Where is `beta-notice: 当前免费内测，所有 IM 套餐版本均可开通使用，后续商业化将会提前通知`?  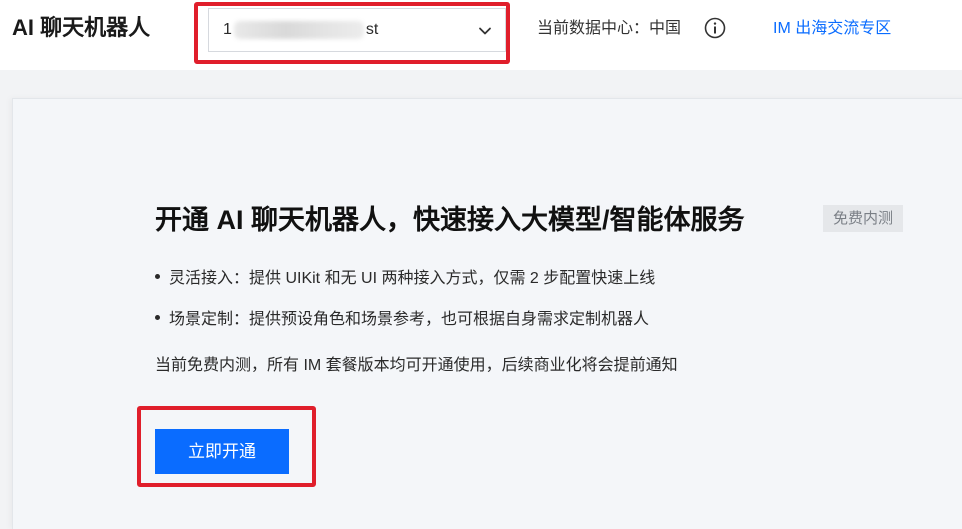 beta-notice: 当前免费内测，所有 IM 套餐版本均可开通使用，后续商业化将会提前通知 is located at coordinates (416, 365).